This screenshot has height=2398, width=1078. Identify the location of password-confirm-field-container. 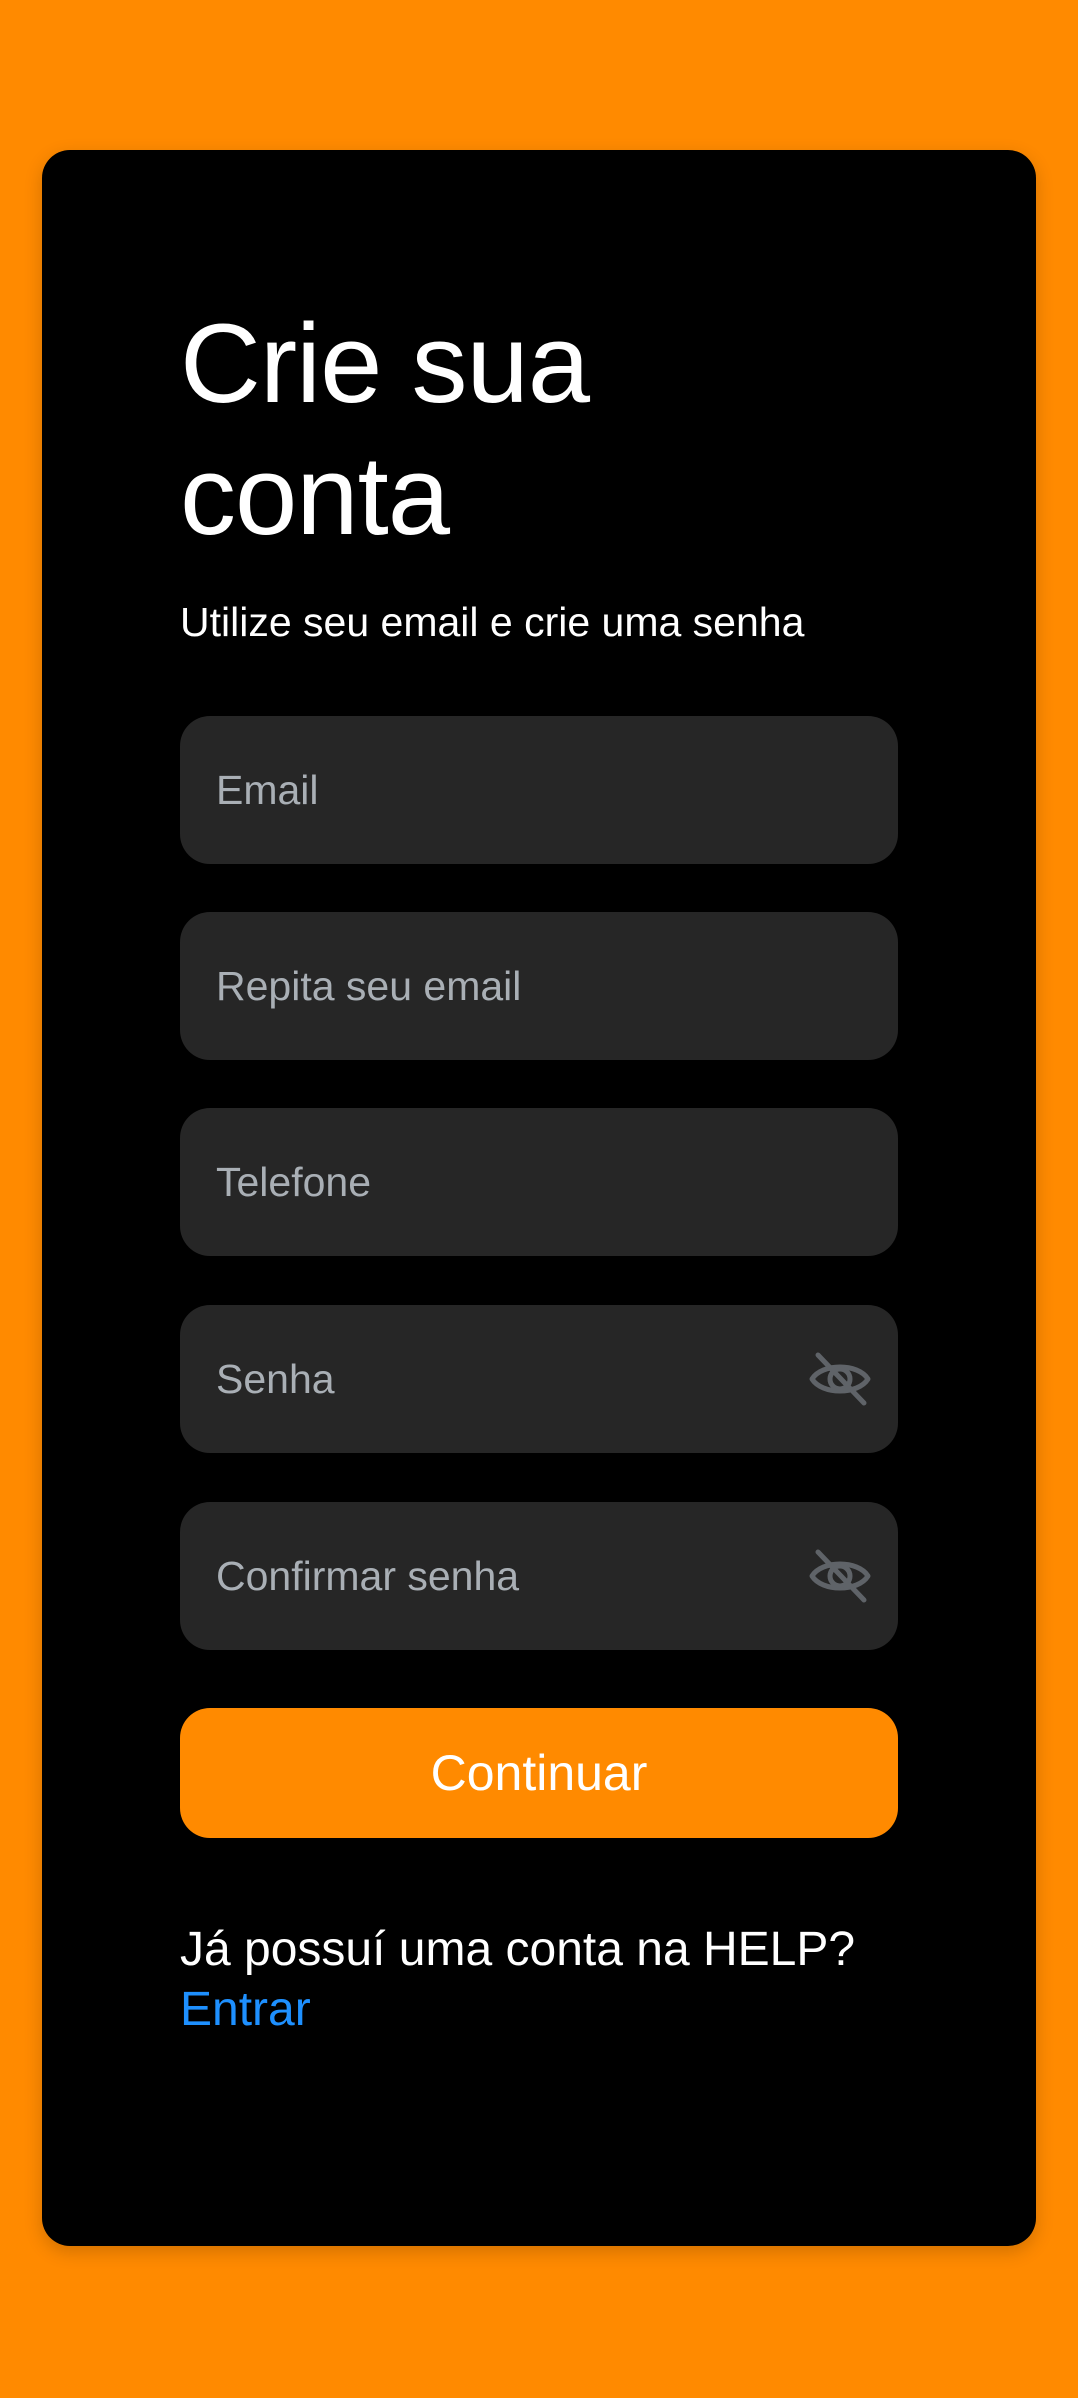
(539, 1576).